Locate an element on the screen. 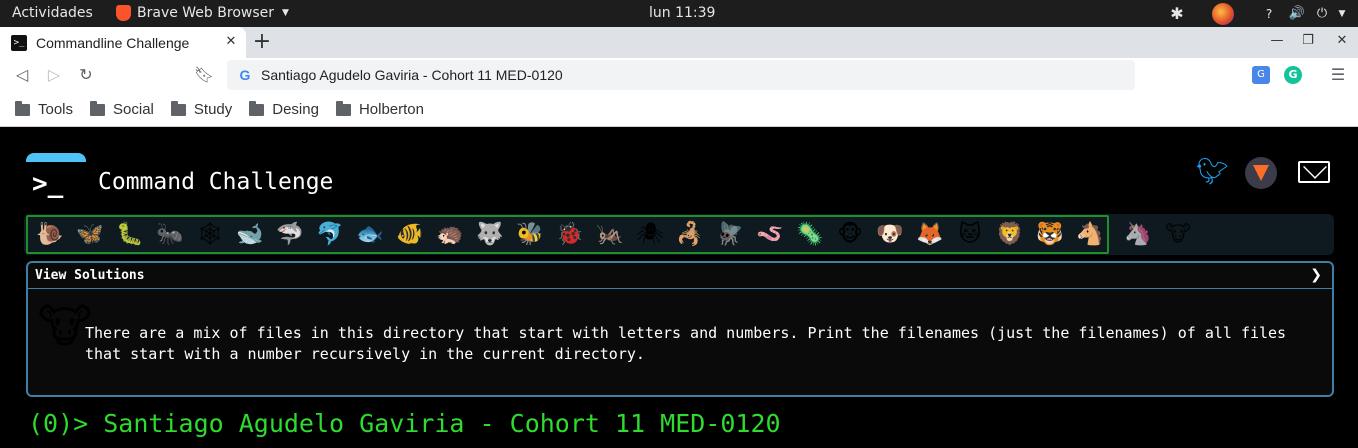 Image resolution: width=1358 pixels, height=448 pixels. cat-icon: 🐱 is located at coordinates (970, 234).